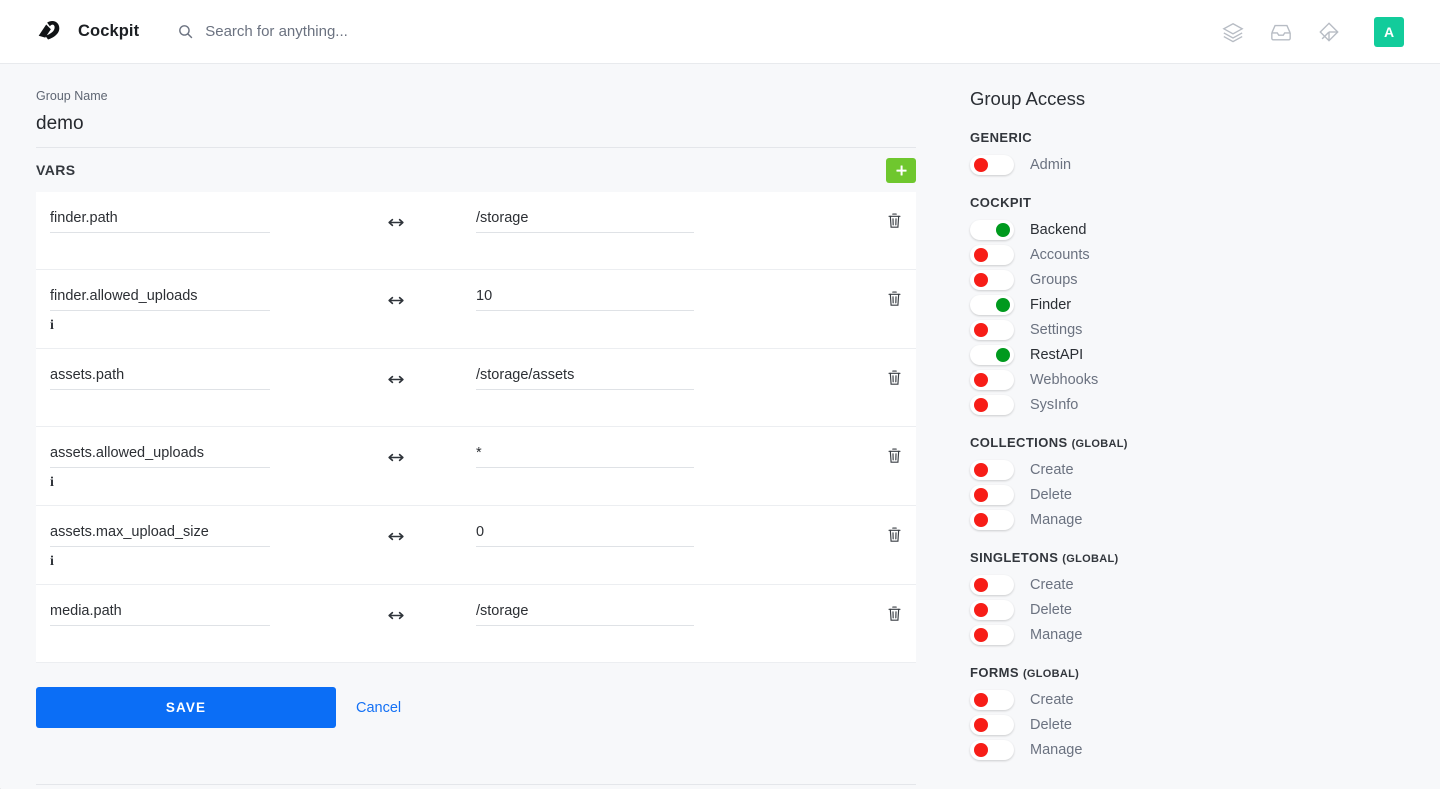  I want to click on brand-name: Cockpit, so click(109, 31).